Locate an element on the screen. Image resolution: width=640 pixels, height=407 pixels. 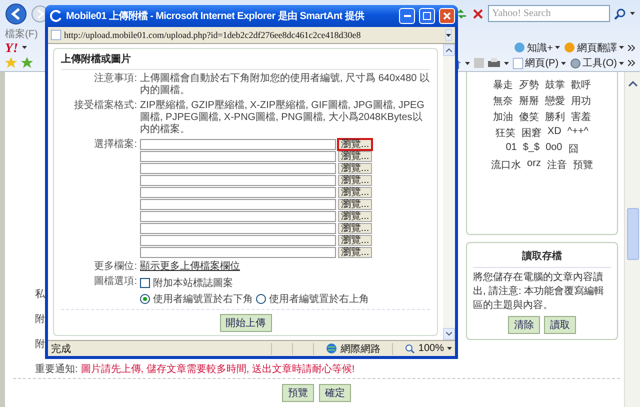
status-text: 完成 is located at coordinates (61, 349).